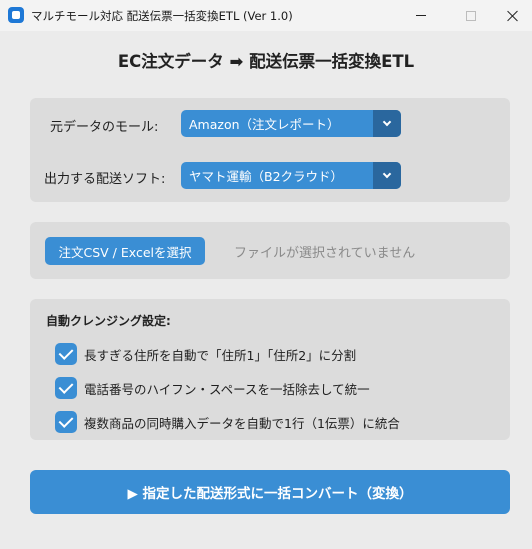  Describe the element at coordinates (264, 124) in the screenshot. I see `source-mall-value: Amazon（注文レポート）` at that location.